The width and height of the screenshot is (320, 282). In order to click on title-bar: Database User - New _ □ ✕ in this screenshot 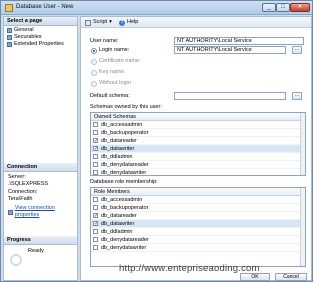, I will do `click(156, 8)`.